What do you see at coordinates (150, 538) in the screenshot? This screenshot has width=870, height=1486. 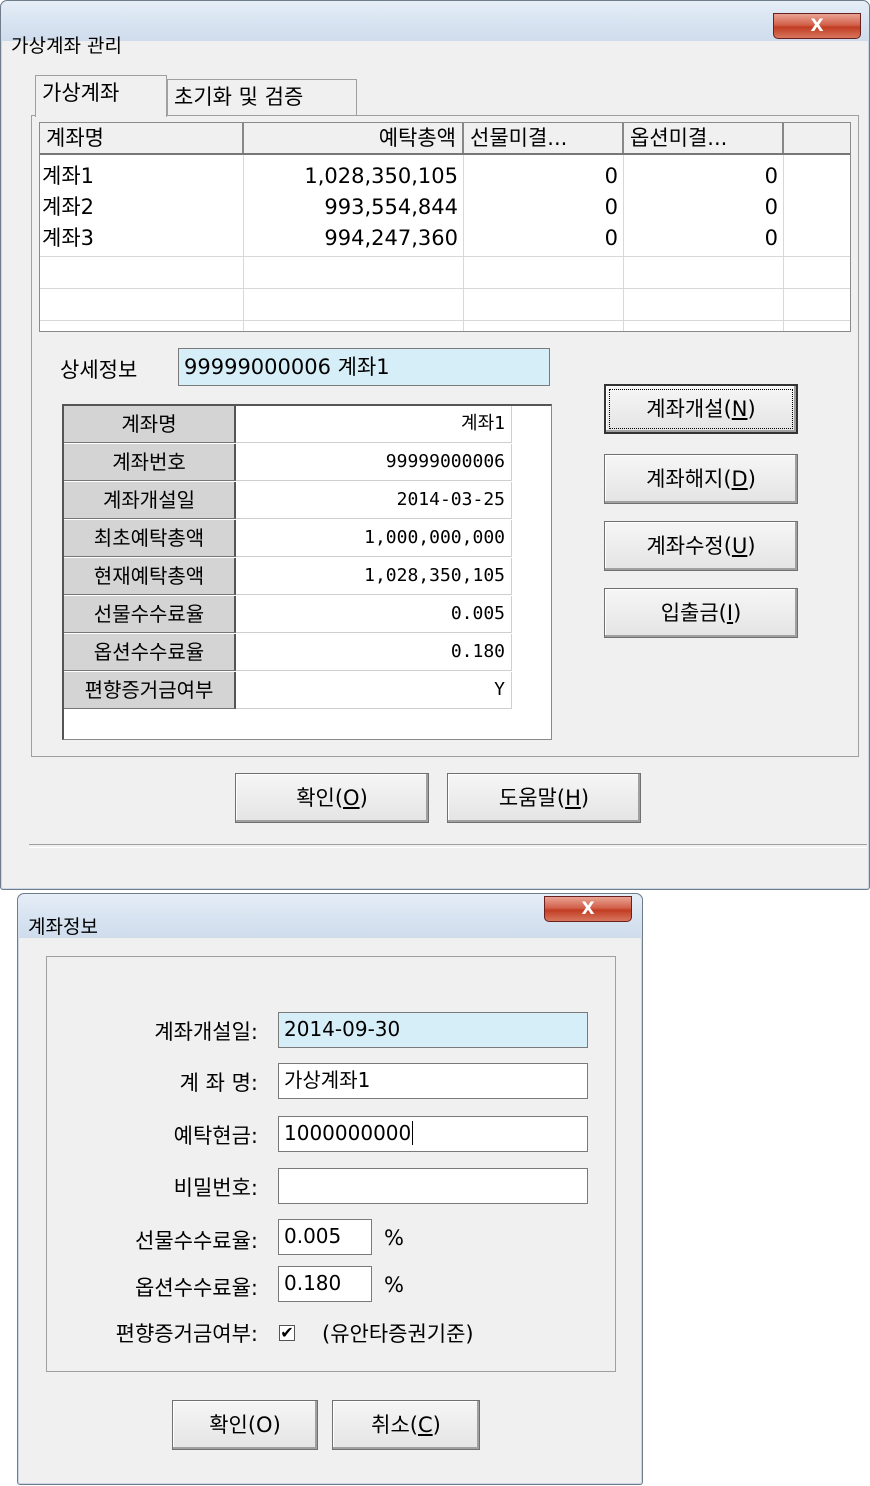 I see `grid-key: 최초예탁총액` at bounding box center [150, 538].